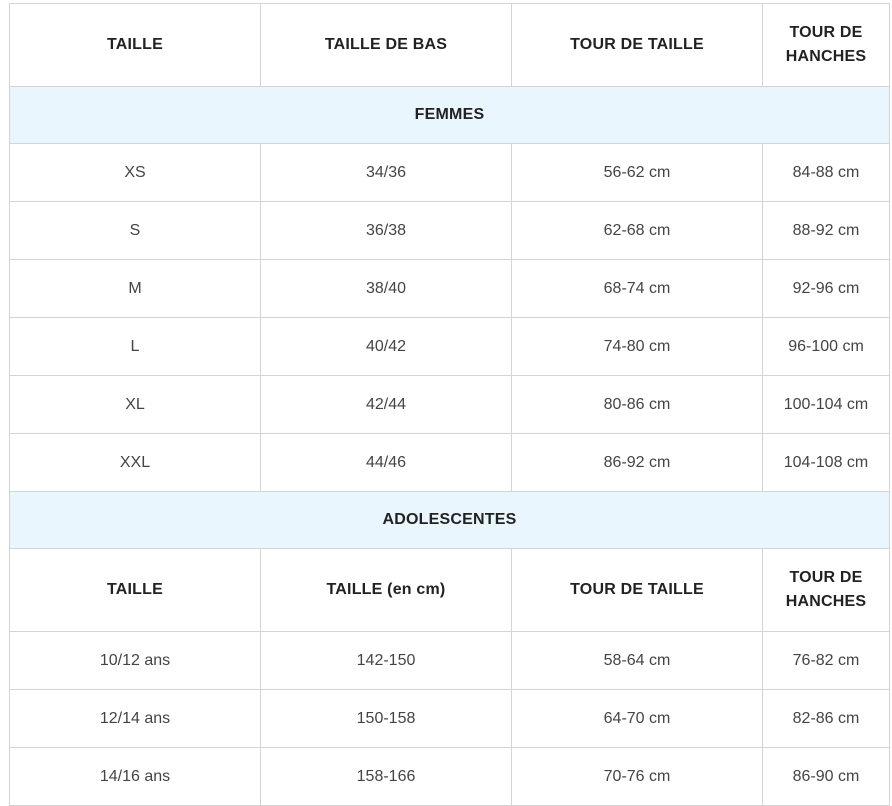 Image resolution: width=892 pixels, height=806 pixels. What do you see at coordinates (135, 346) in the screenshot?
I see `cell-taille: L` at bounding box center [135, 346].